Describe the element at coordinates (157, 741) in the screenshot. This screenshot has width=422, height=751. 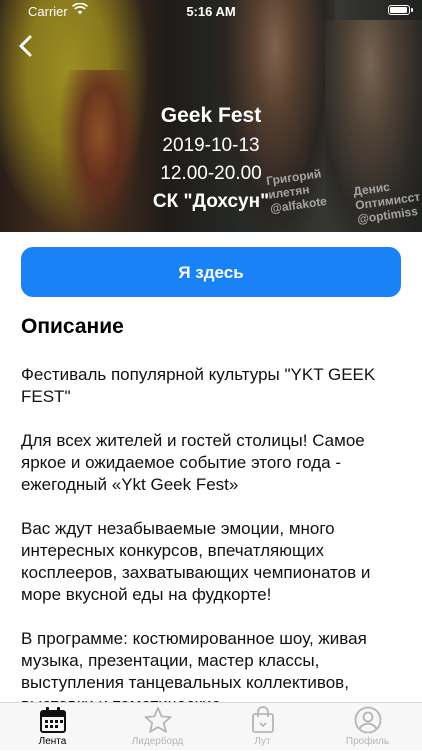
I see `tab-leaderboard-label: Лидерборд` at that location.